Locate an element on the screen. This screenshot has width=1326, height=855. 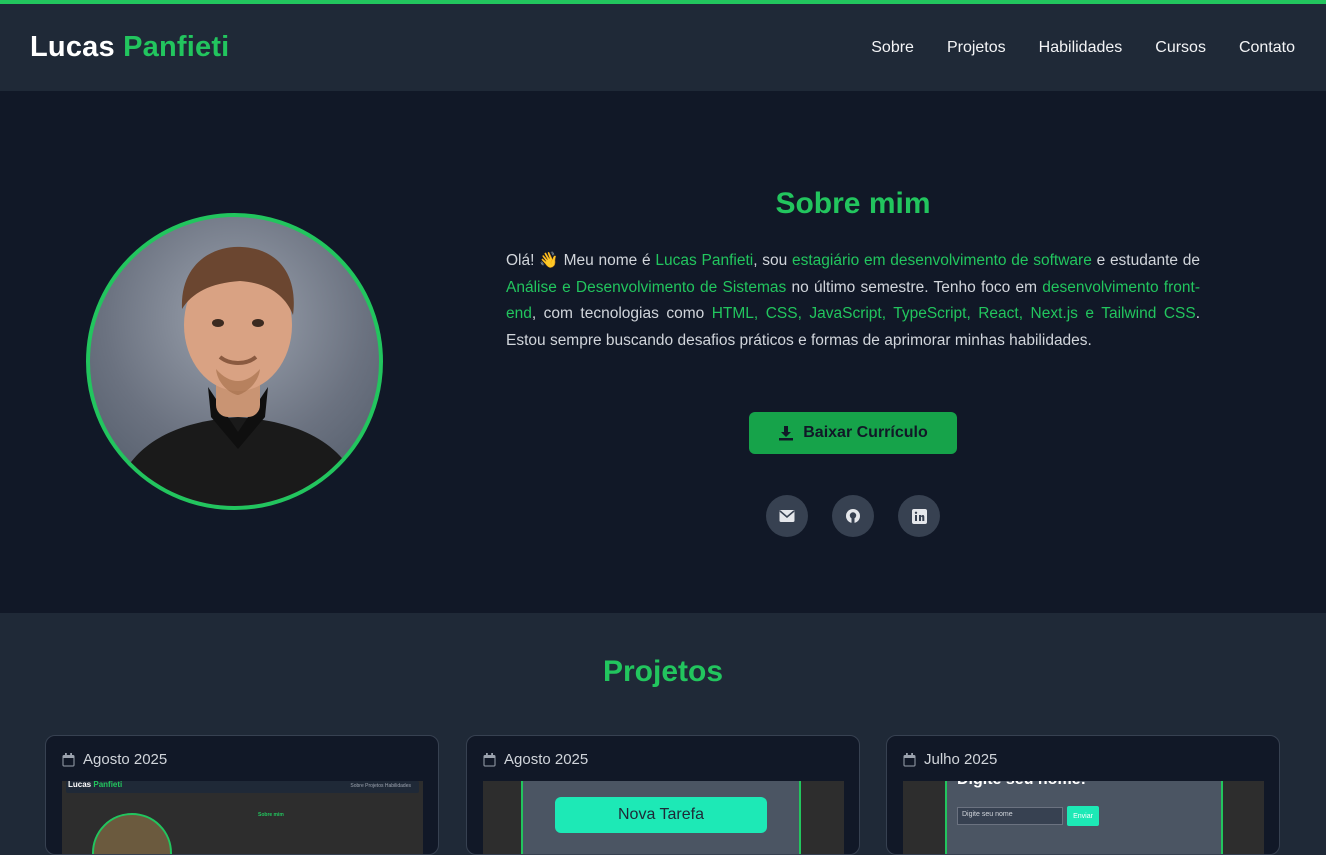
thumb-heading: Sobre mim is located at coordinates (271, 815).